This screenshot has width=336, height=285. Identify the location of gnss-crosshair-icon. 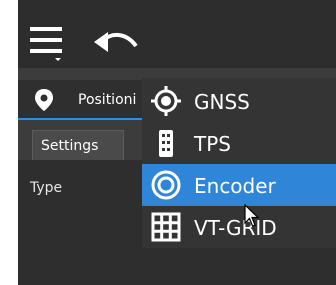
(166, 101).